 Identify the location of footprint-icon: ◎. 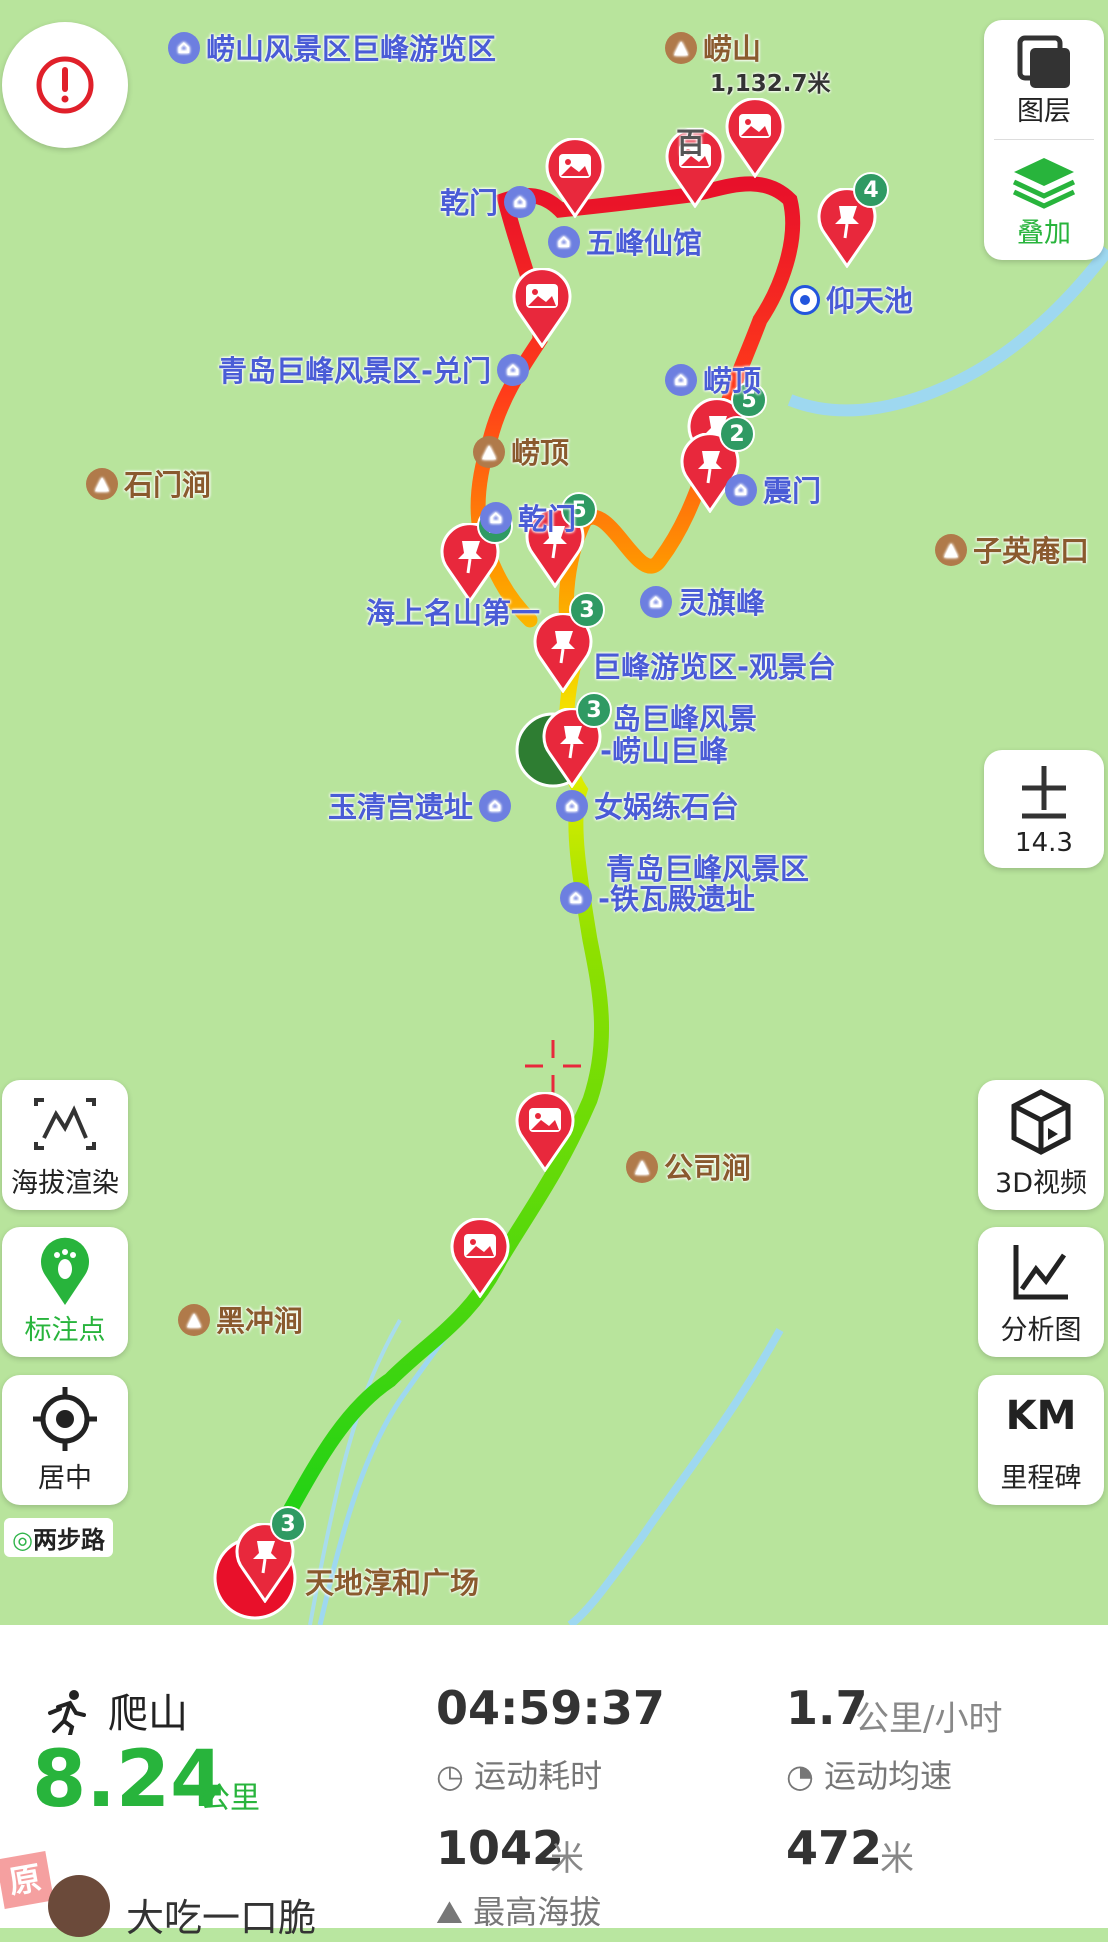
(22, 1540).